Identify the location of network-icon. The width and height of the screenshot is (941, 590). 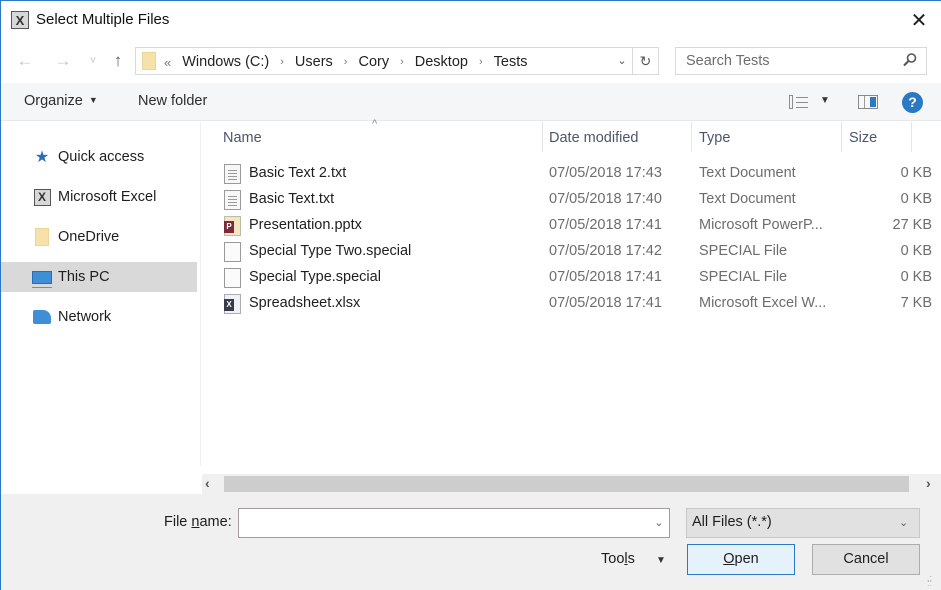
(42, 317).